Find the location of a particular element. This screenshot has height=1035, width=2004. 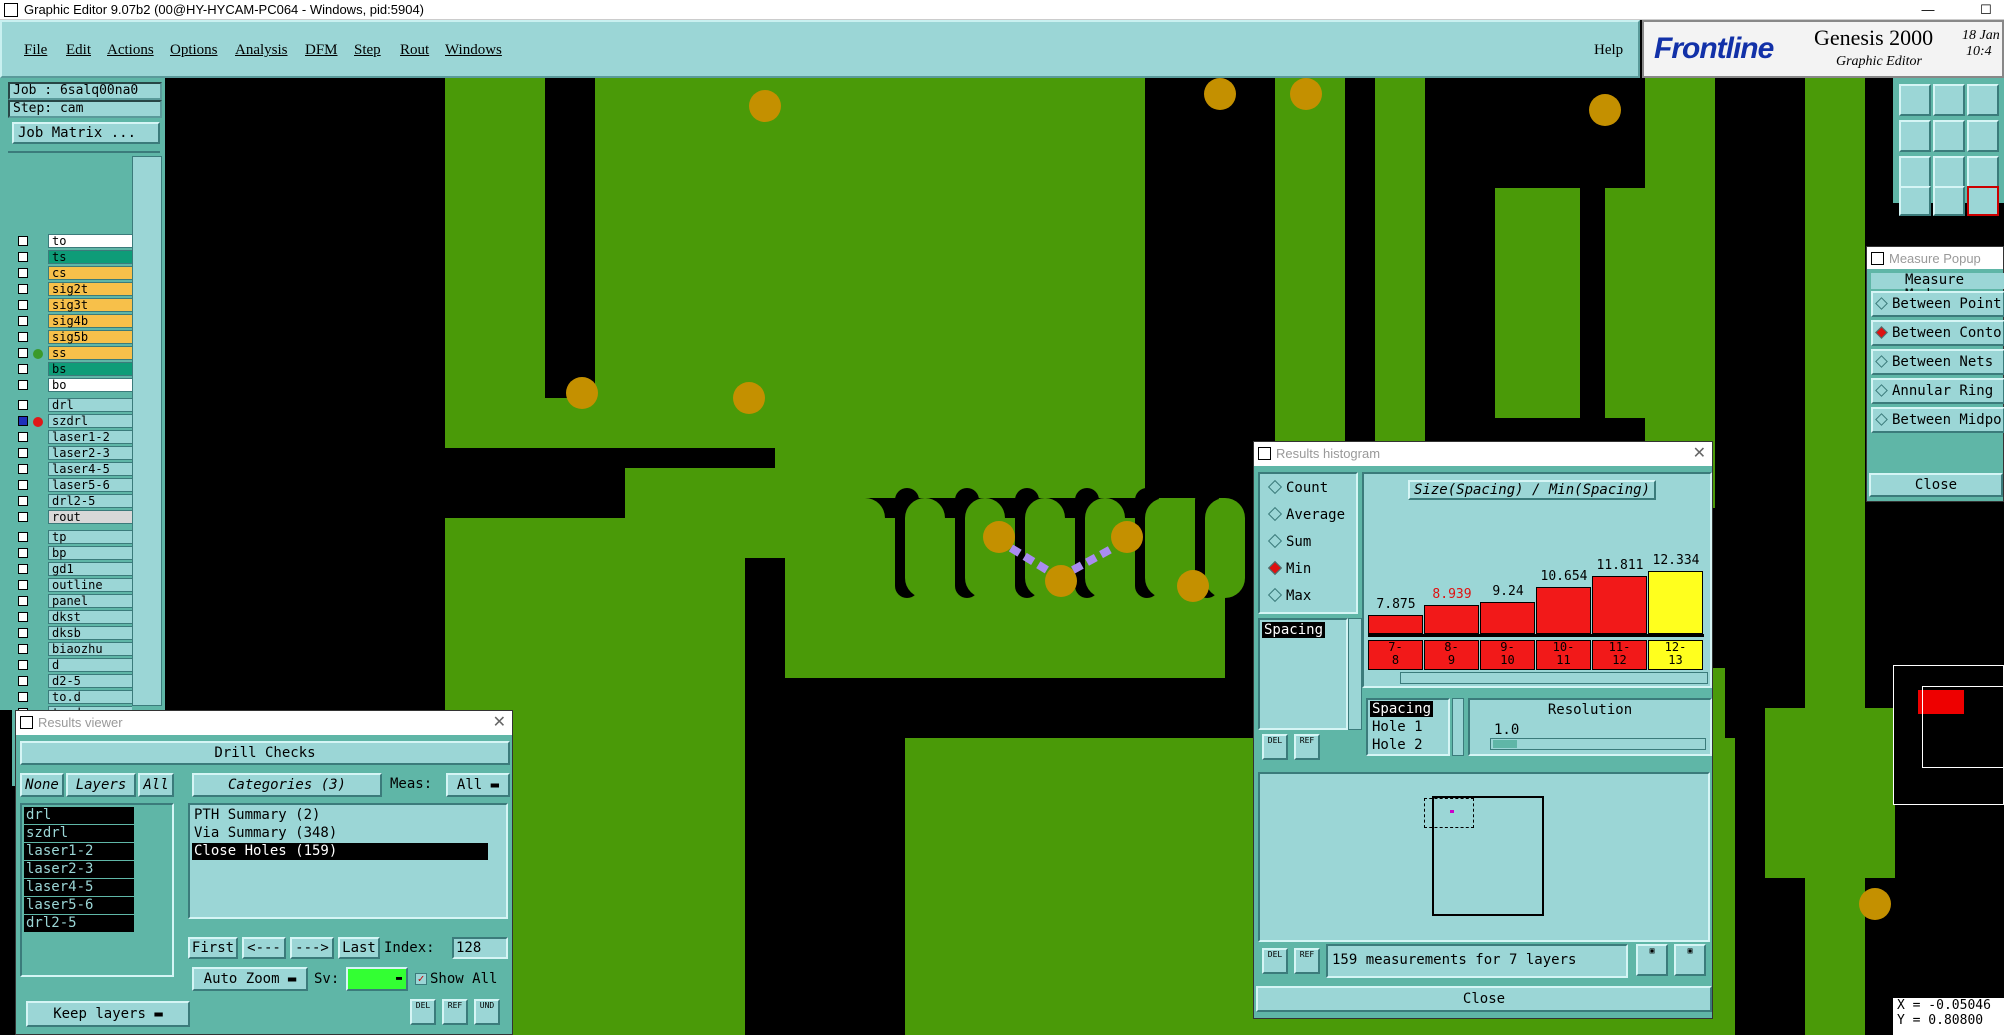

category-list-item: Close Holes (159) is located at coordinates (340, 851).